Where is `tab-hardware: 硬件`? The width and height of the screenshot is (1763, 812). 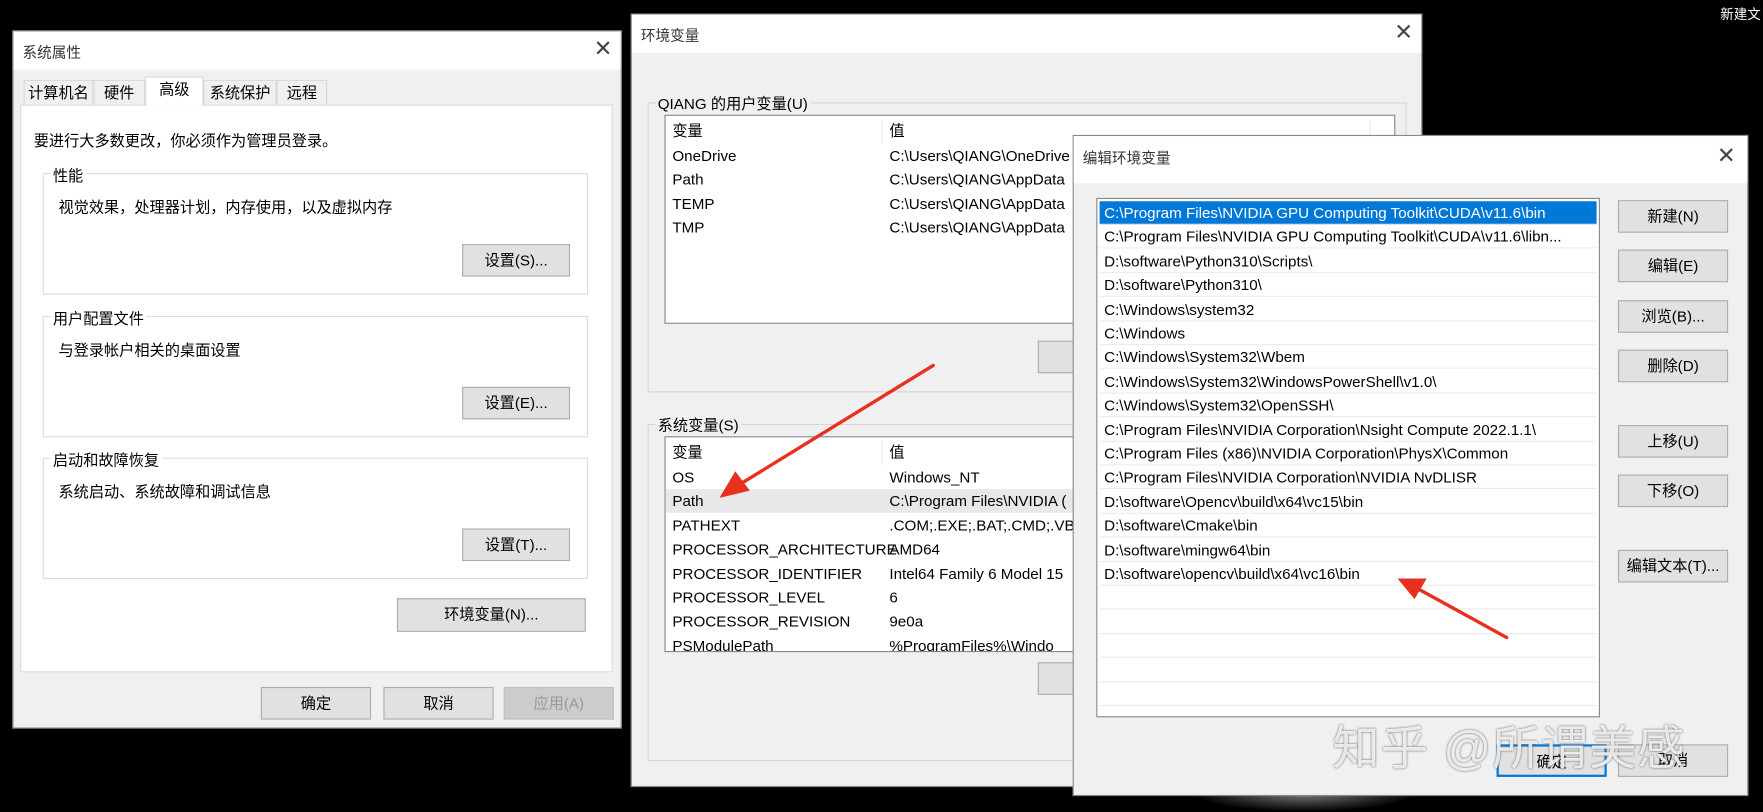 tab-hardware: 硬件 is located at coordinates (119, 92).